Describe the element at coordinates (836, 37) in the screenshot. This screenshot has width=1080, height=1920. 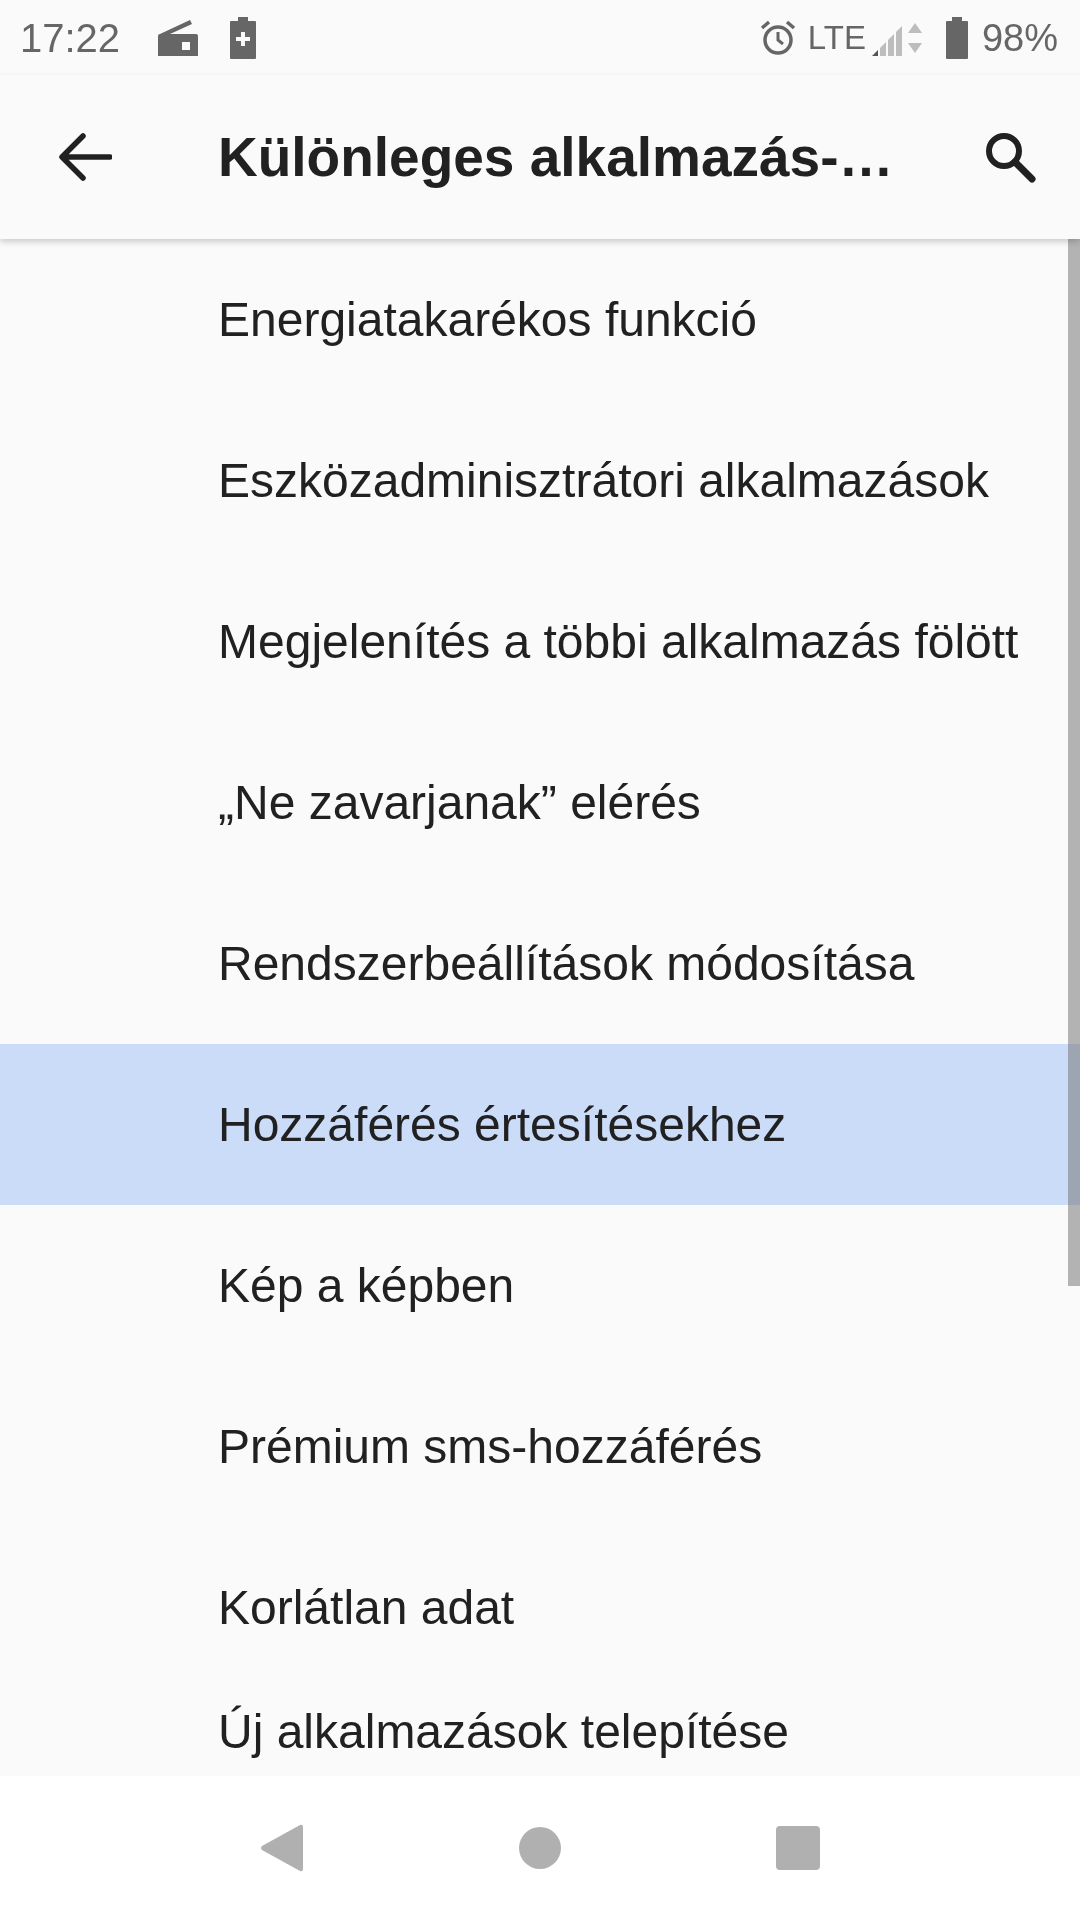
I see `network-type: LTE` at that location.